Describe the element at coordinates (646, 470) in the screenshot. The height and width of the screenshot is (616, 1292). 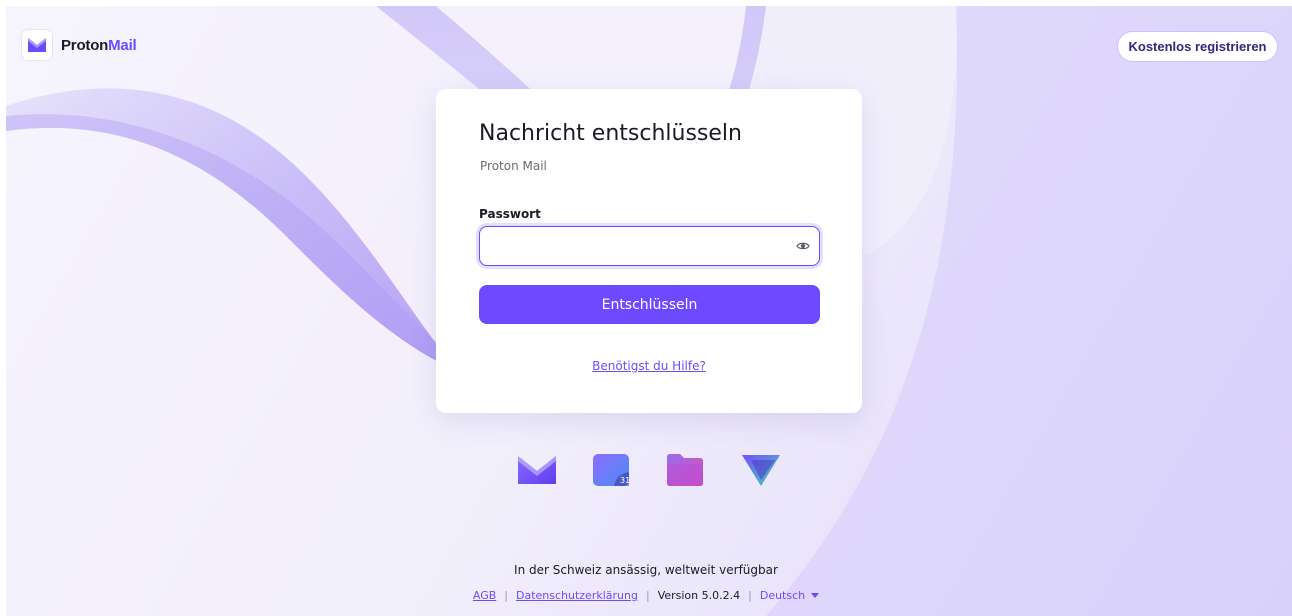
I see `proton-apps-row: 31` at that location.